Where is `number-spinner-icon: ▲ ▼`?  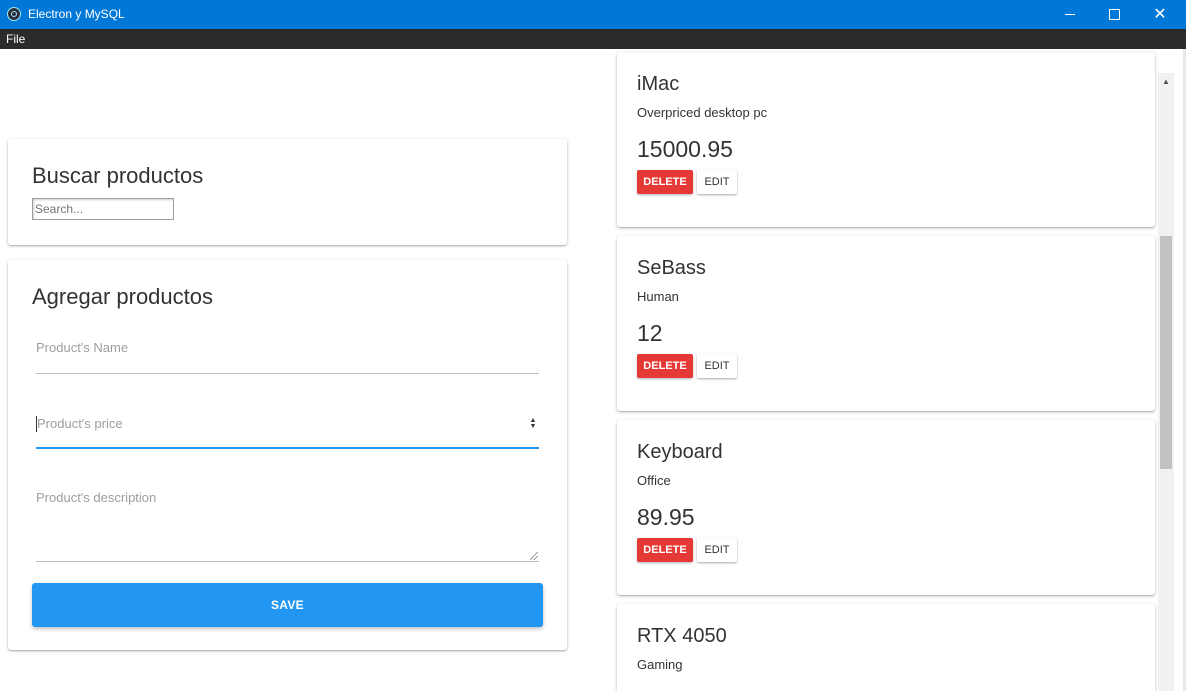 number-spinner-icon: ▲ ▼ is located at coordinates (533, 423).